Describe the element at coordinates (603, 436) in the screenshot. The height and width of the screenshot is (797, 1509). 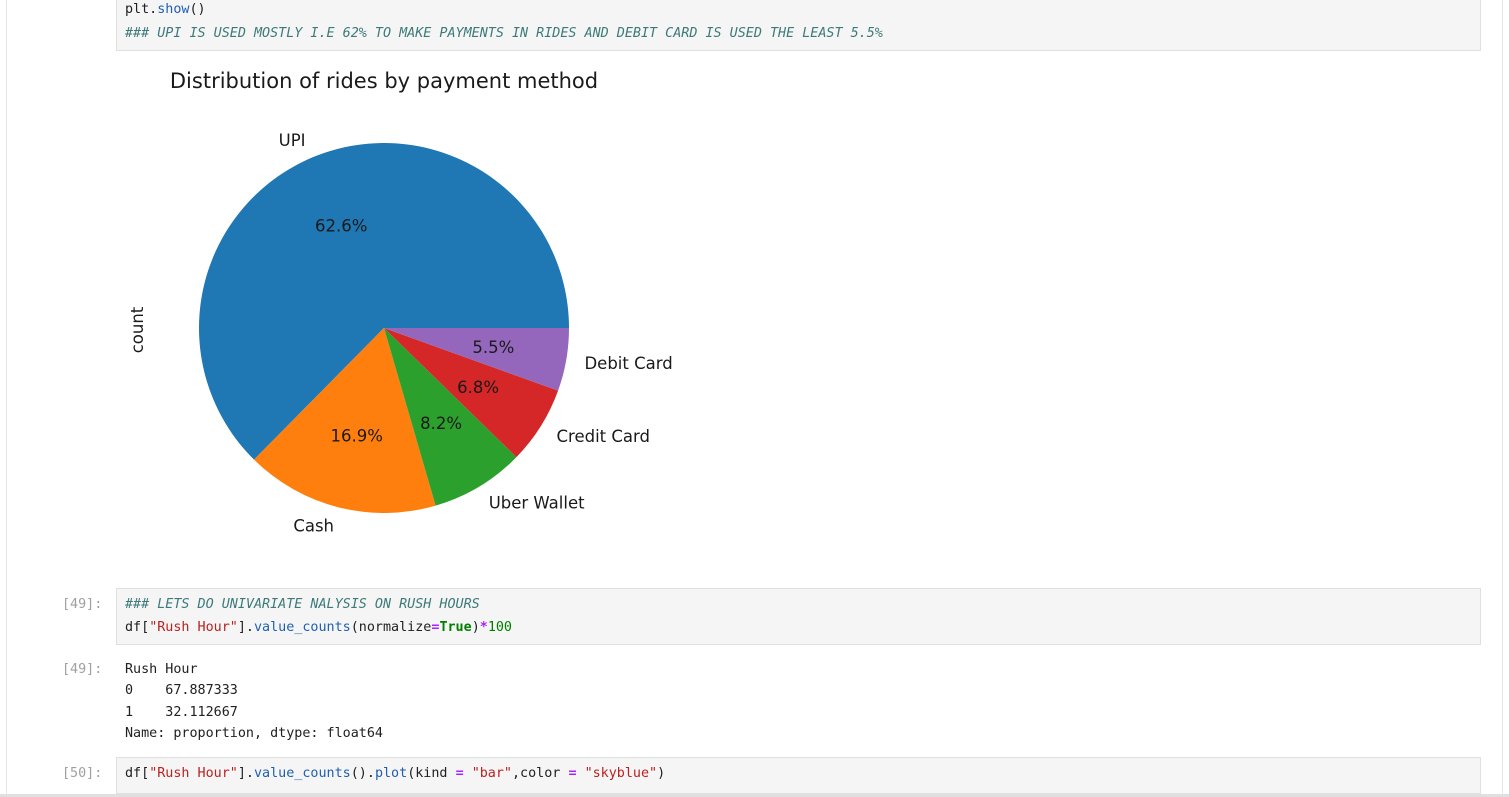
I see `pie-category-label: Credit Card` at that location.